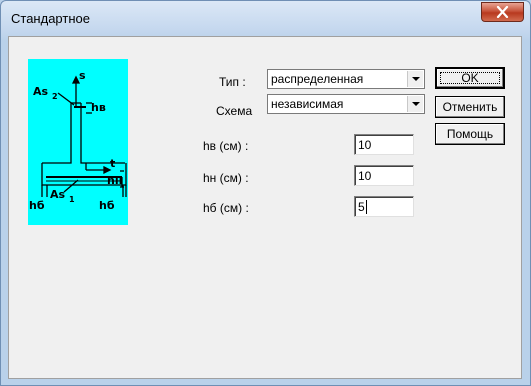 The image size is (531, 386). Describe the element at coordinates (98, 107) in the screenshot. I see `hv-label: hв` at that location.